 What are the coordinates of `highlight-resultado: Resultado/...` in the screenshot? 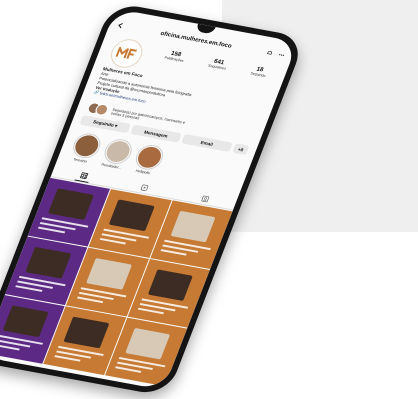 It's located at (117, 153).